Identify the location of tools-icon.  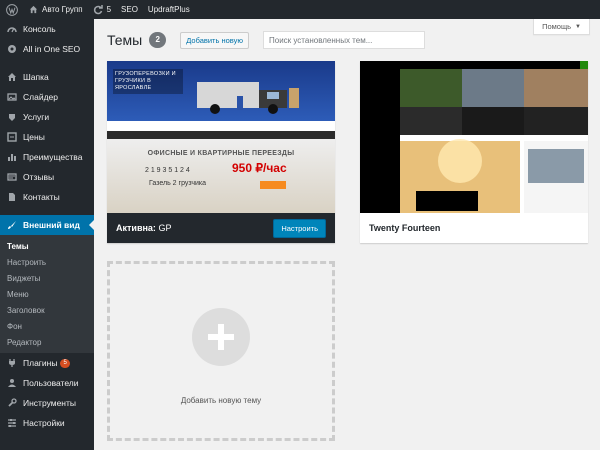
(11, 403).